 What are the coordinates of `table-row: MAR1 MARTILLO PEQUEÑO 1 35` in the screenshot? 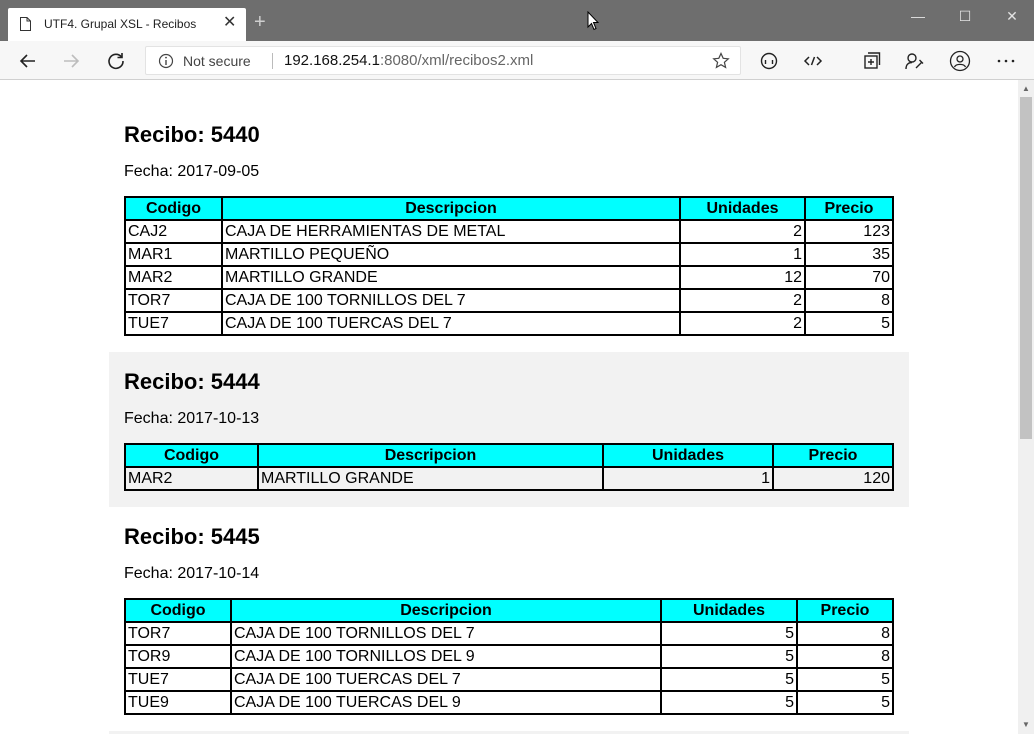 It's located at (509, 254).